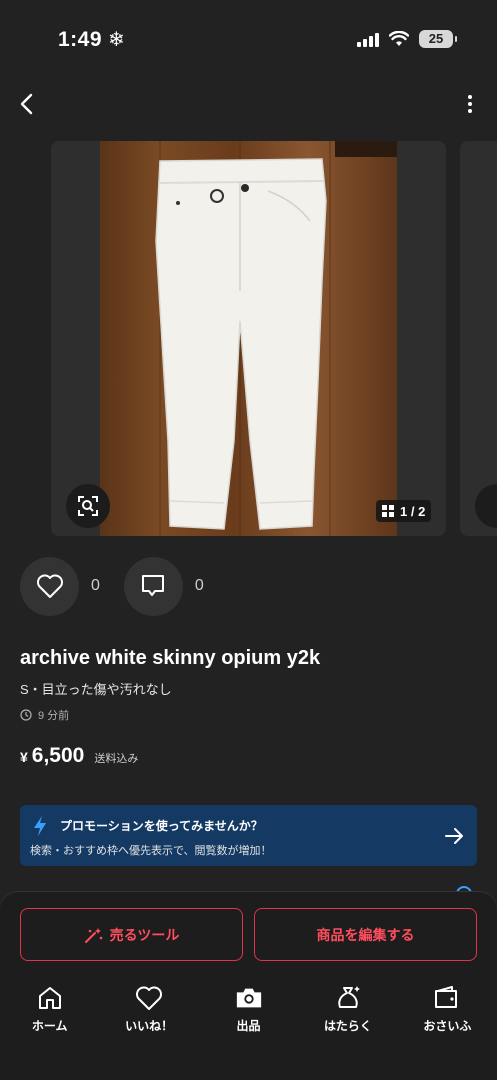 This screenshot has width=497, height=1080. Describe the element at coordinates (95, 585) in the screenshot. I see `like-count: 0` at that location.